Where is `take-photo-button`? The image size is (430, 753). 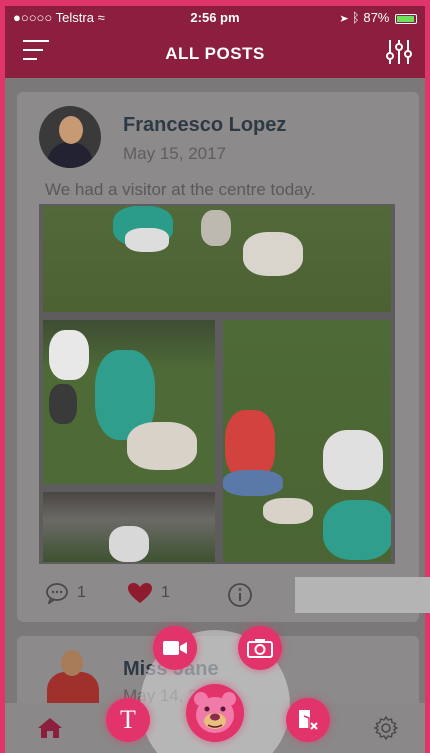 take-photo-button is located at coordinates (260, 648).